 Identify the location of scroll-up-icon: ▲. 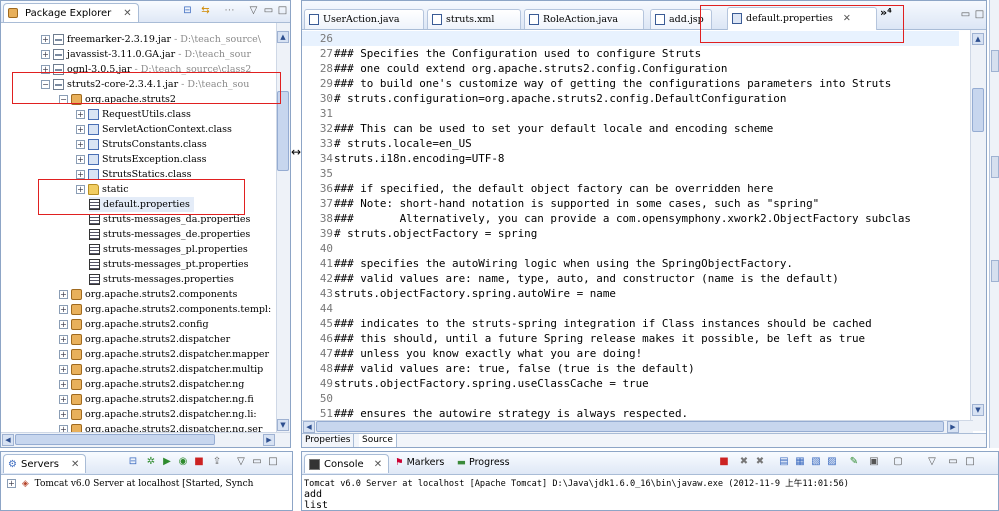
(978, 39).